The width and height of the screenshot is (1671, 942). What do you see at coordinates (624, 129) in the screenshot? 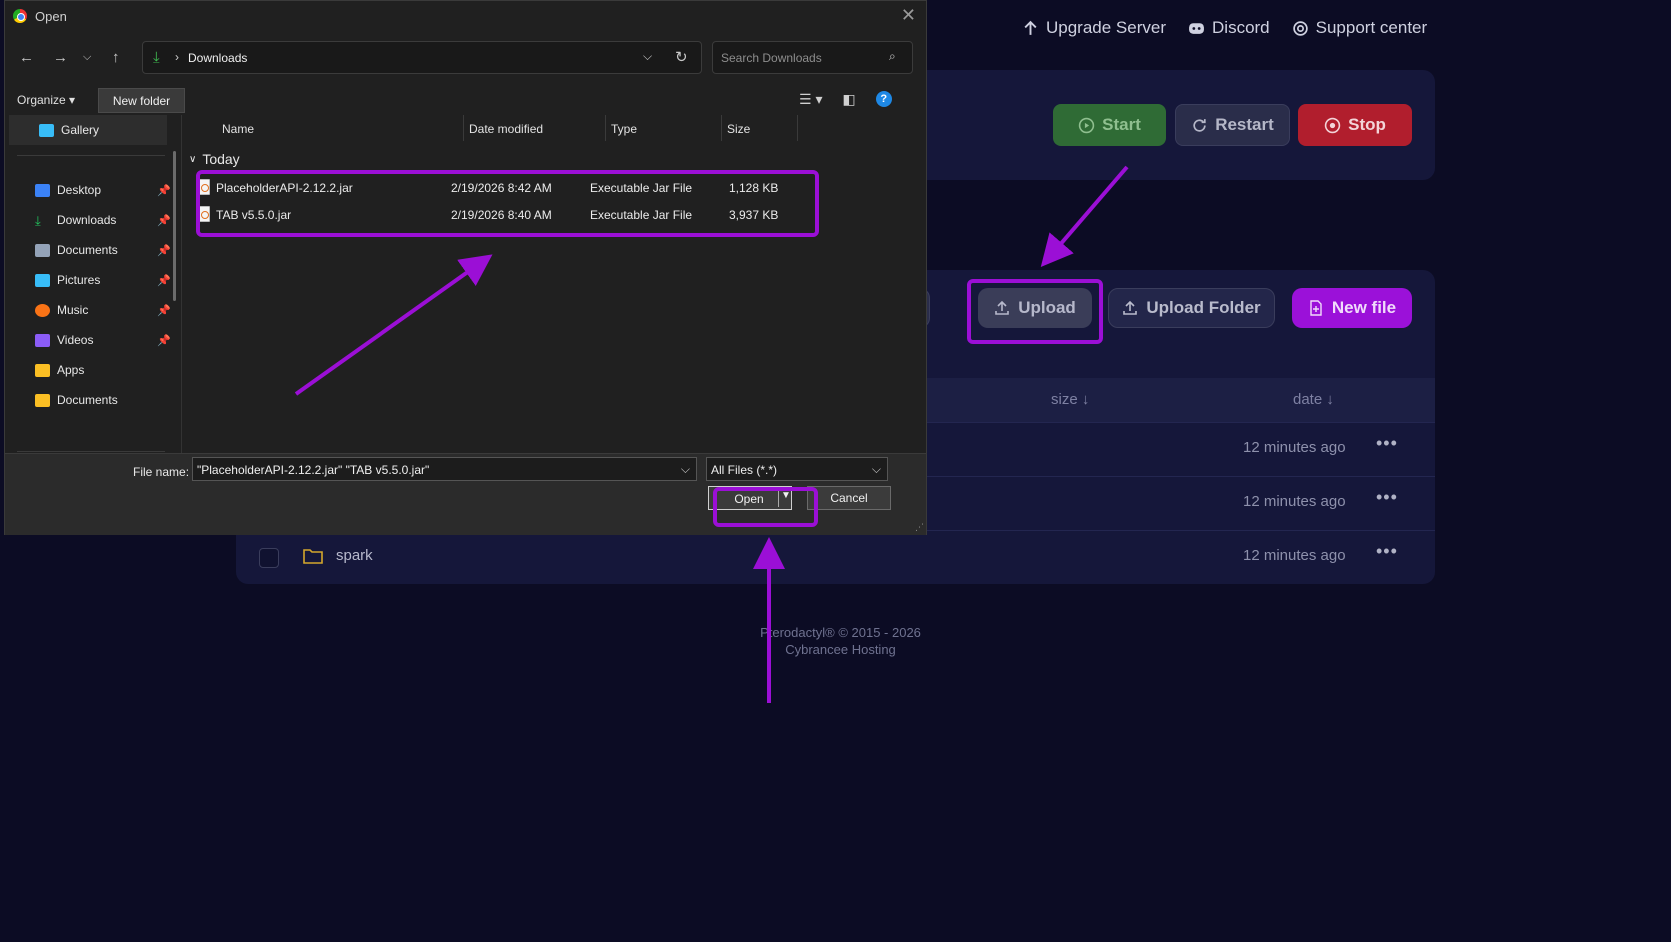
I see `type-column-header: Type` at bounding box center [624, 129].